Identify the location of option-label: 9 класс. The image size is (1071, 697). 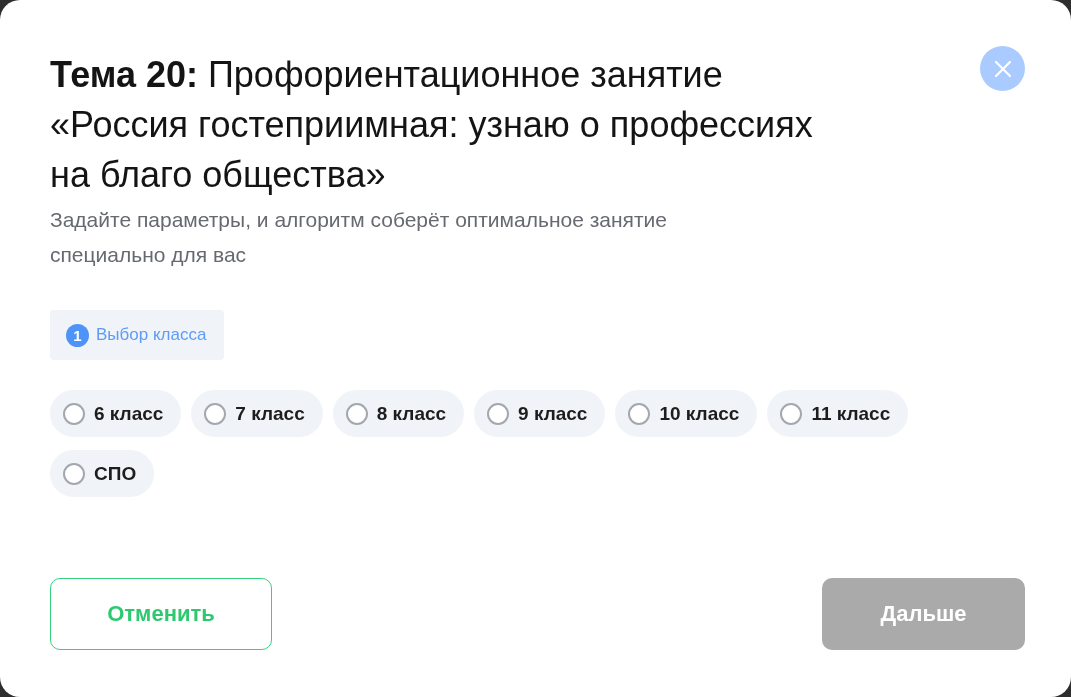
(553, 413).